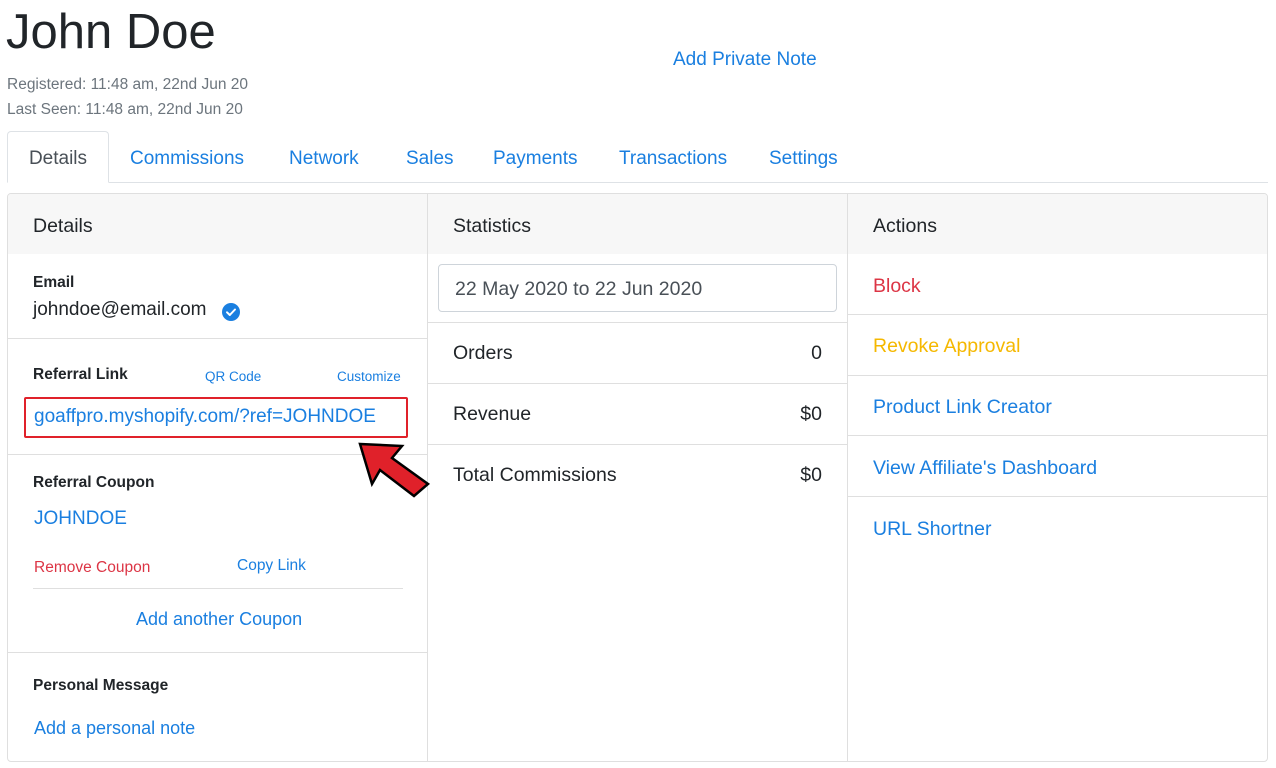 This screenshot has width=1276, height=768. I want to click on tab-network: Network, so click(324, 159).